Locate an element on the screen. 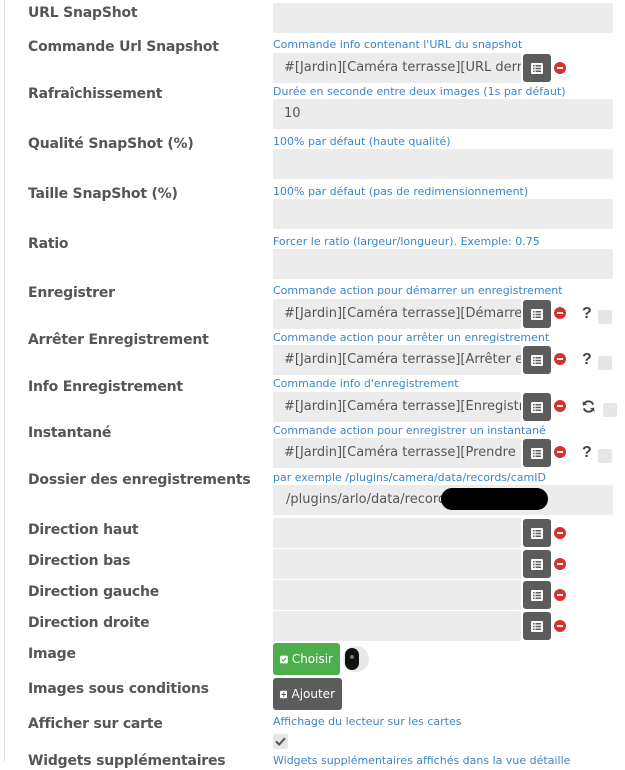 Image resolution: width=625 pixels, height=770 pixels. left-border is located at coordinates (4, 380).